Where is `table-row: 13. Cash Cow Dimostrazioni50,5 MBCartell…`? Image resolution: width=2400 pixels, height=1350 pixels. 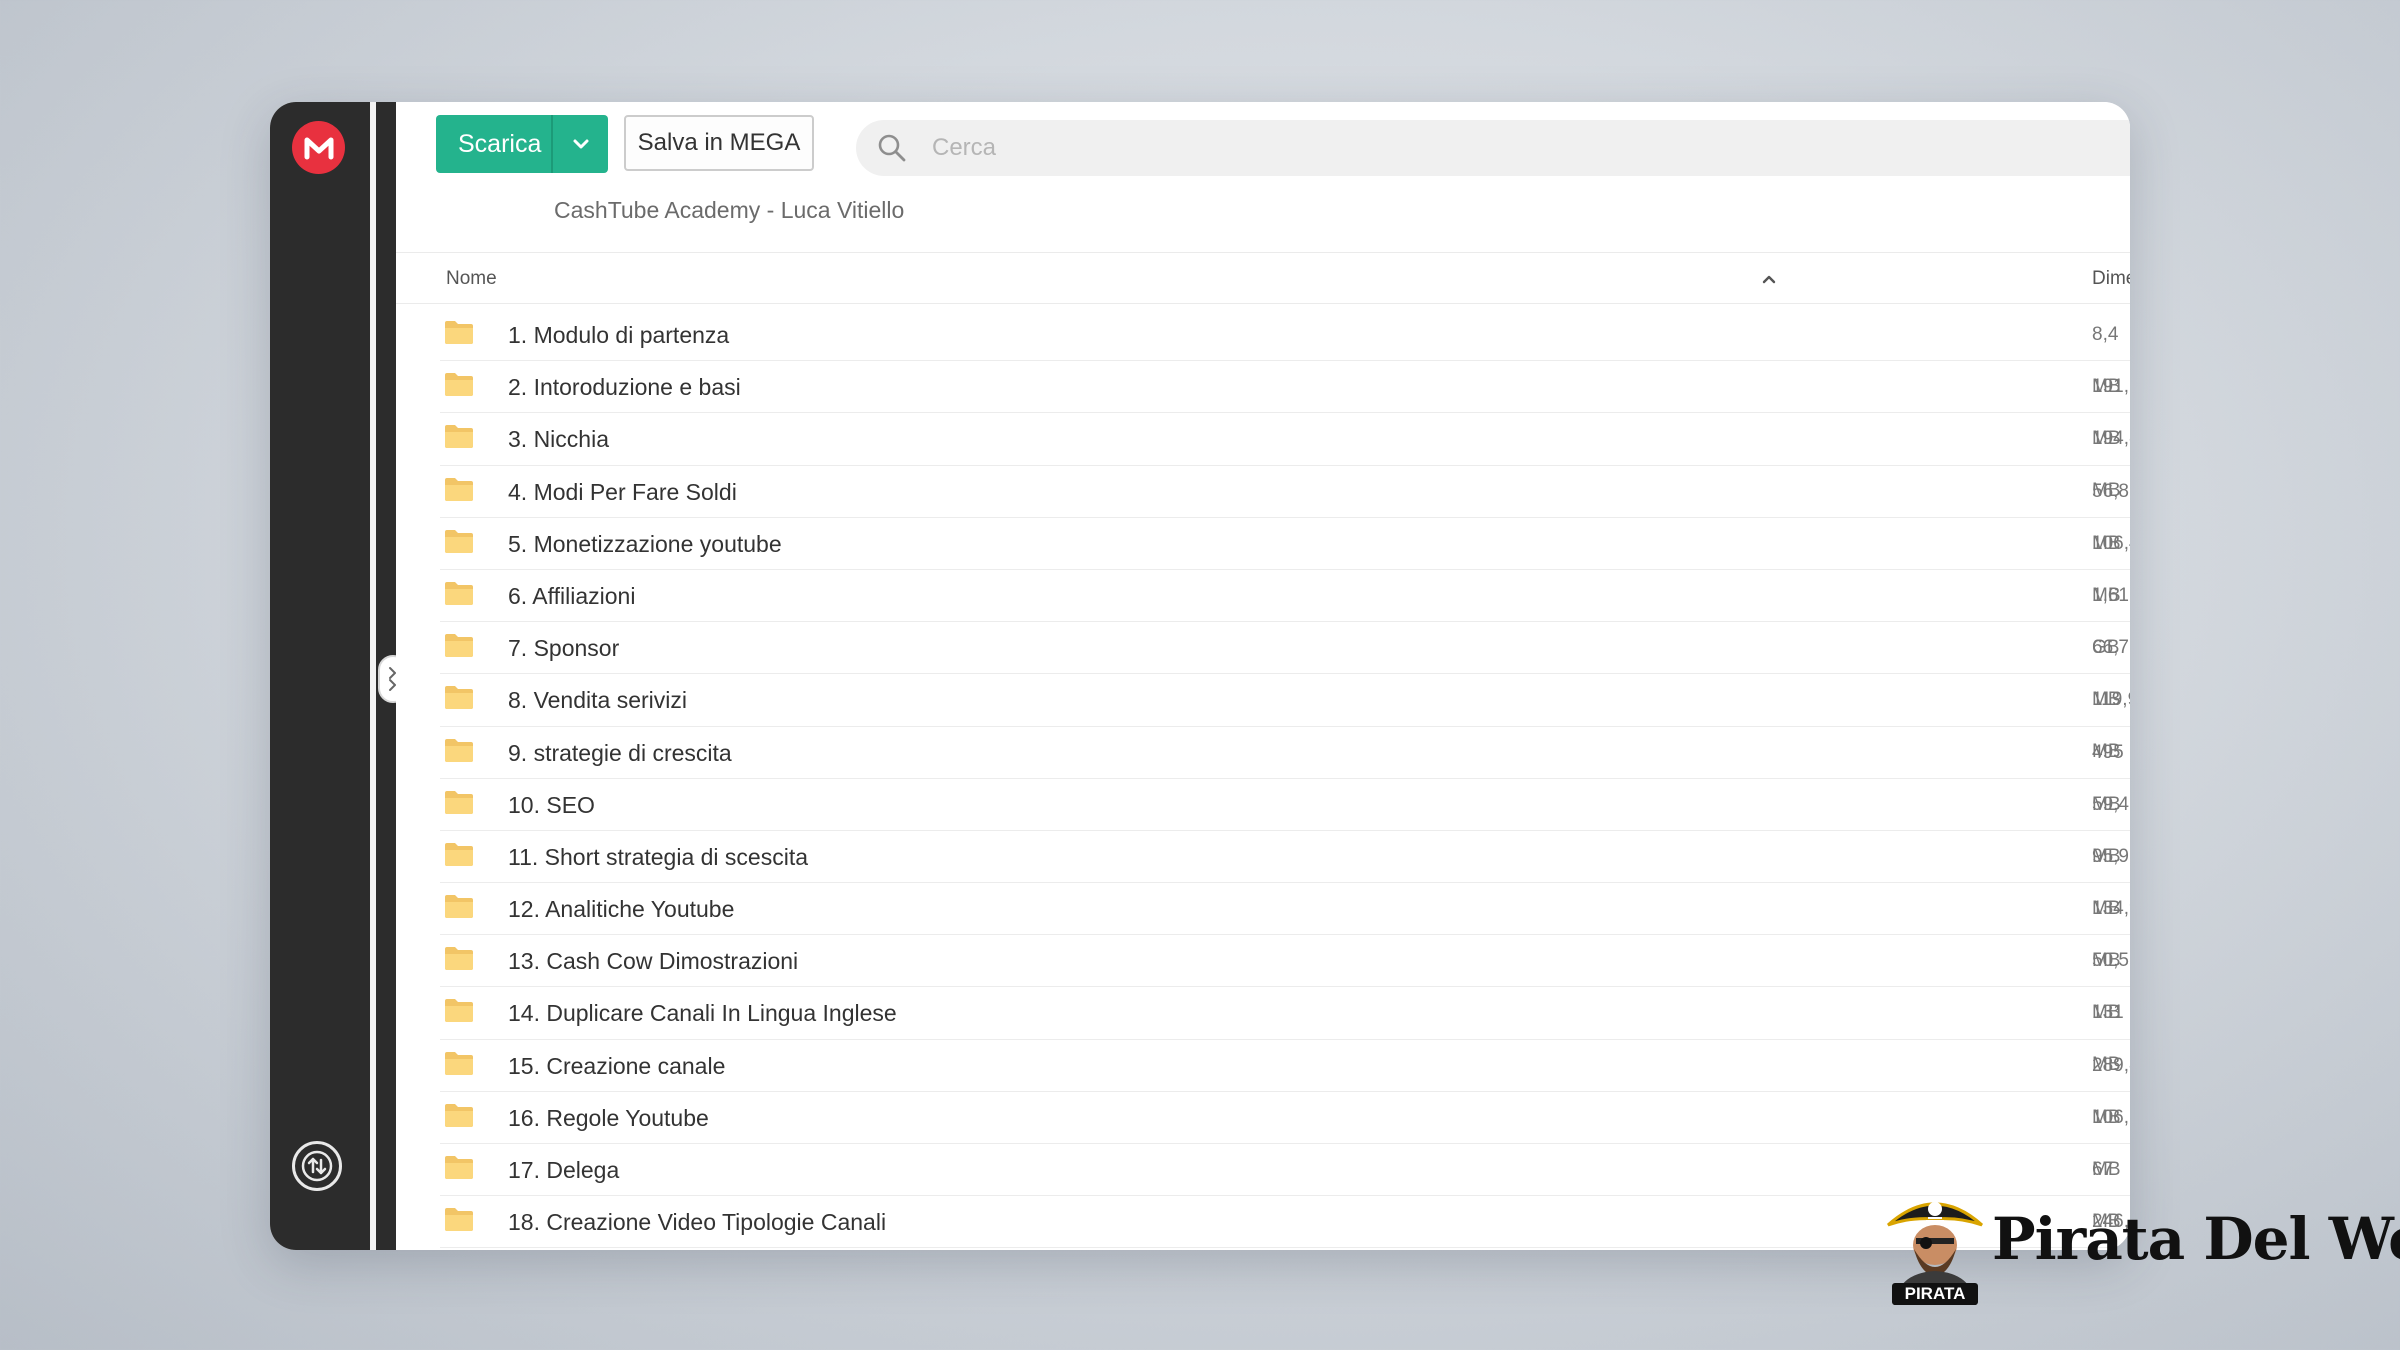
table-row: 13. Cash Cow Dimostrazioni50,5 MBCartell… is located at coordinates (1263, 979).